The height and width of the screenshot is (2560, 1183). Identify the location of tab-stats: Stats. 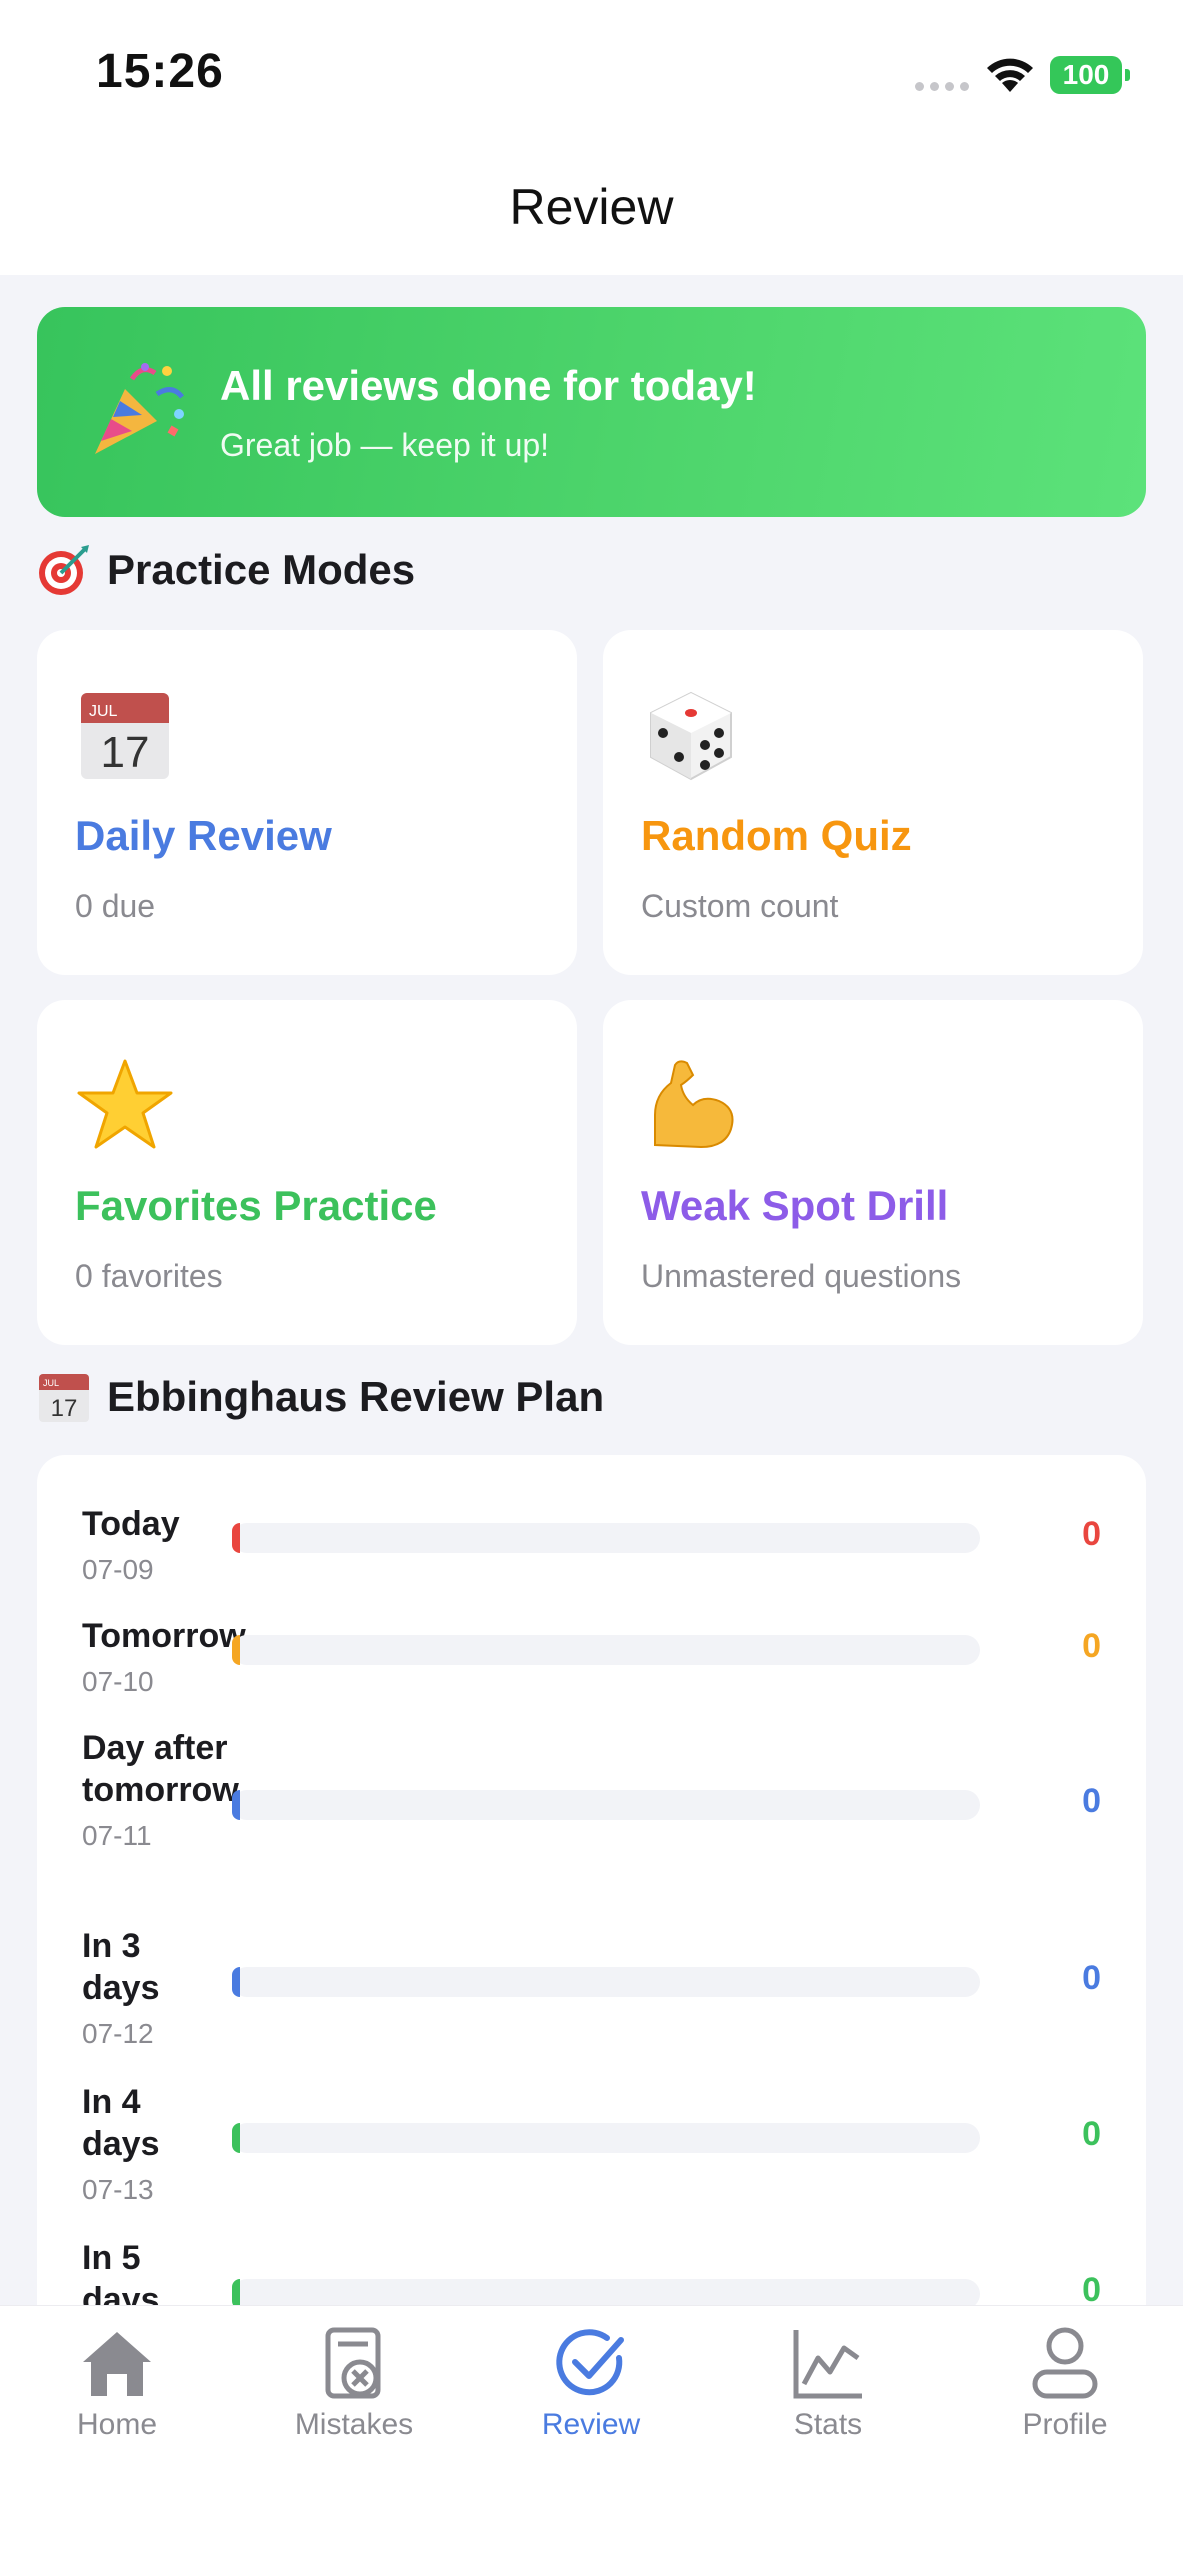
(828, 2383).